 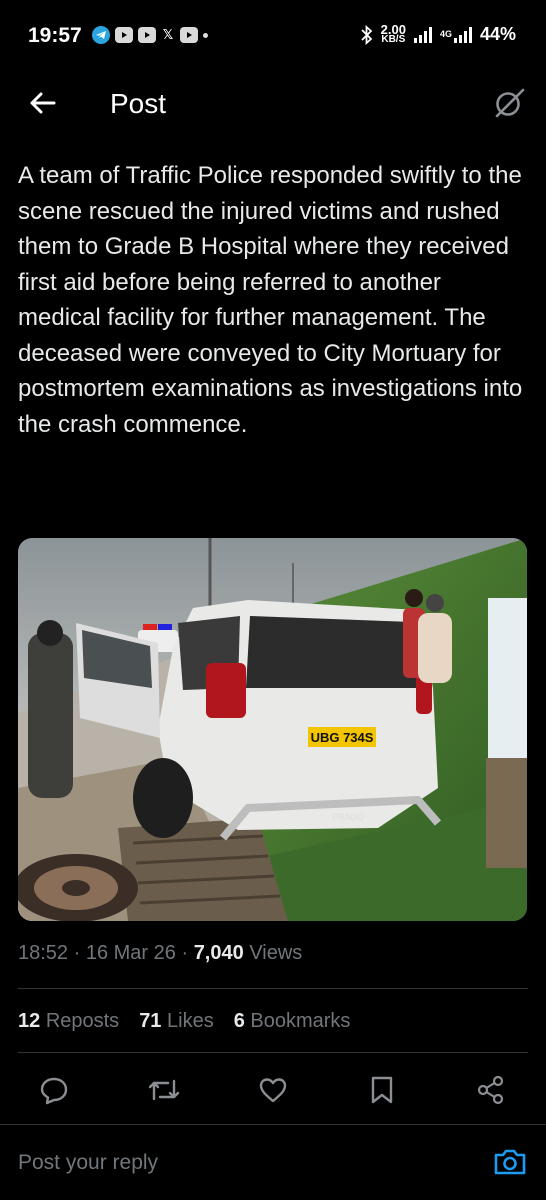 What do you see at coordinates (205, 35) in the screenshot?
I see `more-notifications-dot` at bounding box center [205, 35].